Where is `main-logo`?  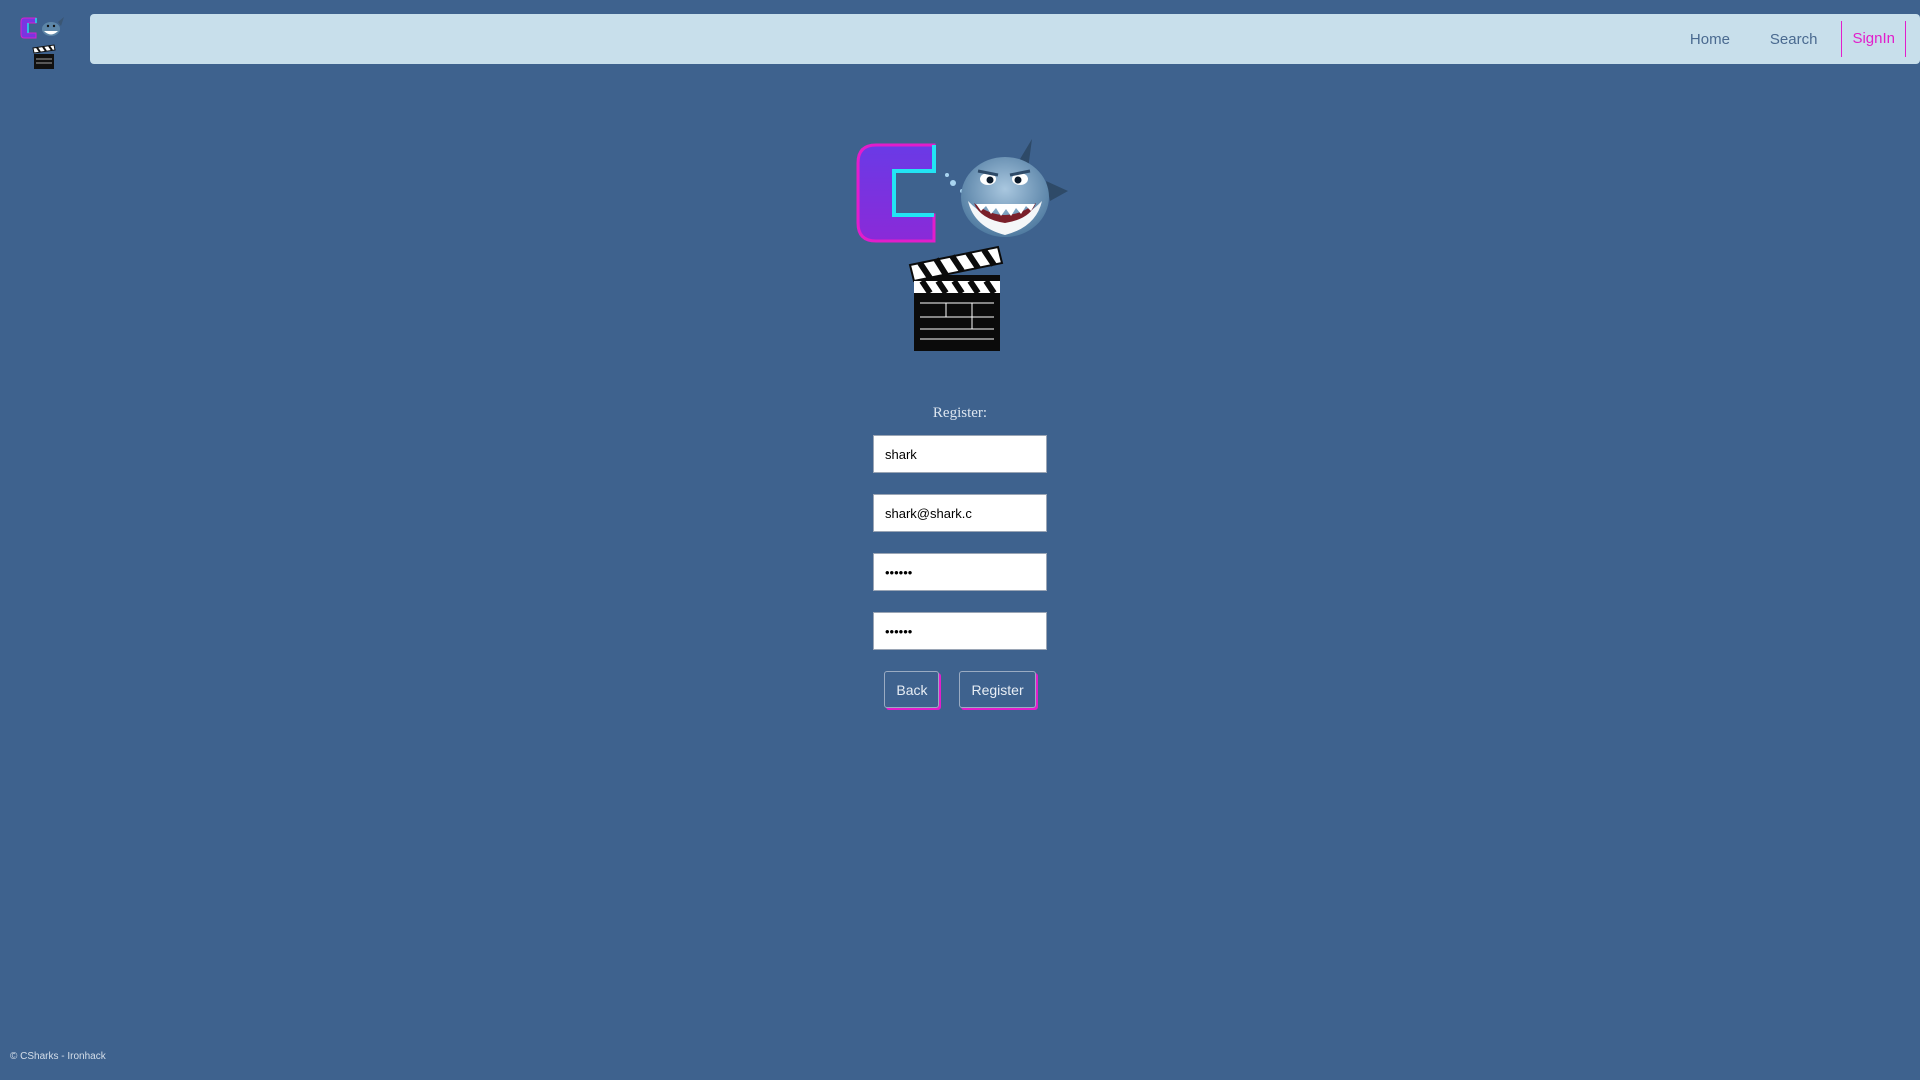 main-logo is located at coordinates (962, 250).